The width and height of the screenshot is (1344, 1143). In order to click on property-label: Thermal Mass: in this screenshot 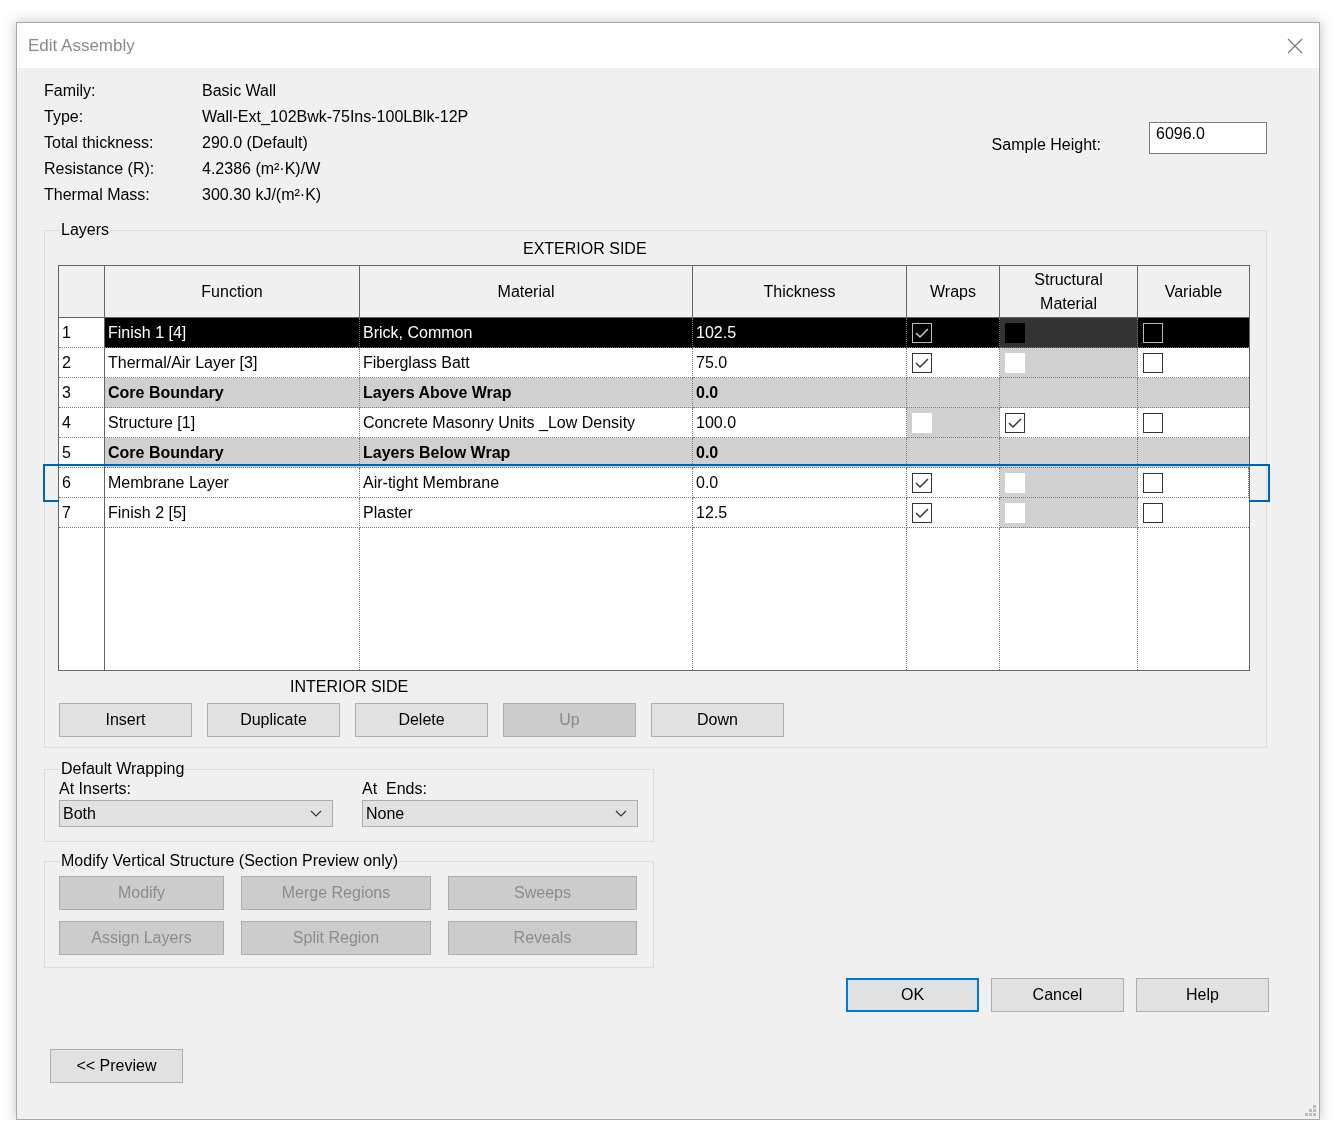, I will do `click(97, 195)`.